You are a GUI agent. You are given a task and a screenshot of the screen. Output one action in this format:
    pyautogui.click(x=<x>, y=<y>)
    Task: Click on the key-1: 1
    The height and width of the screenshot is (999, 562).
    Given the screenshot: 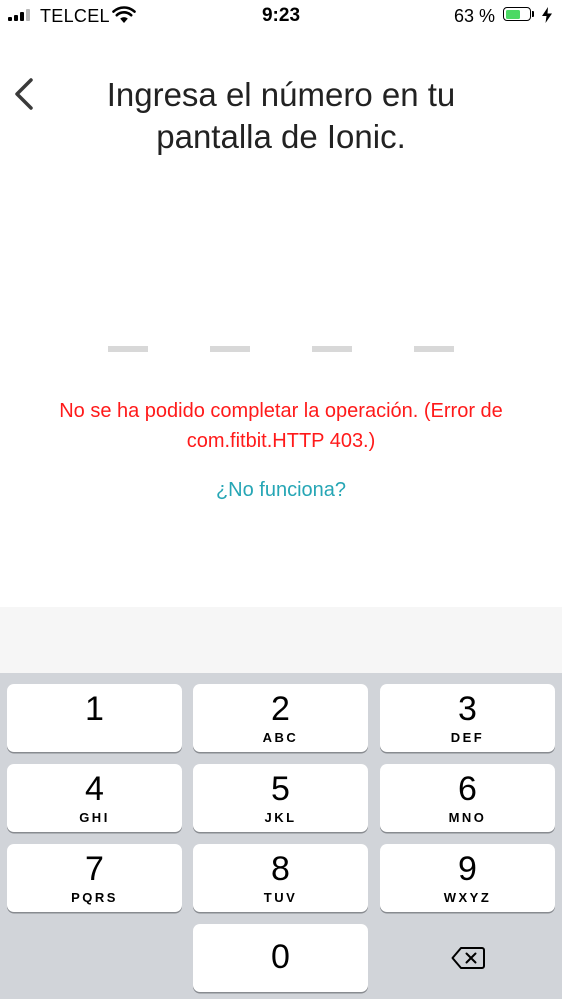 What is the action you would take?
    pyautogui.click(x=94, y=718)
    